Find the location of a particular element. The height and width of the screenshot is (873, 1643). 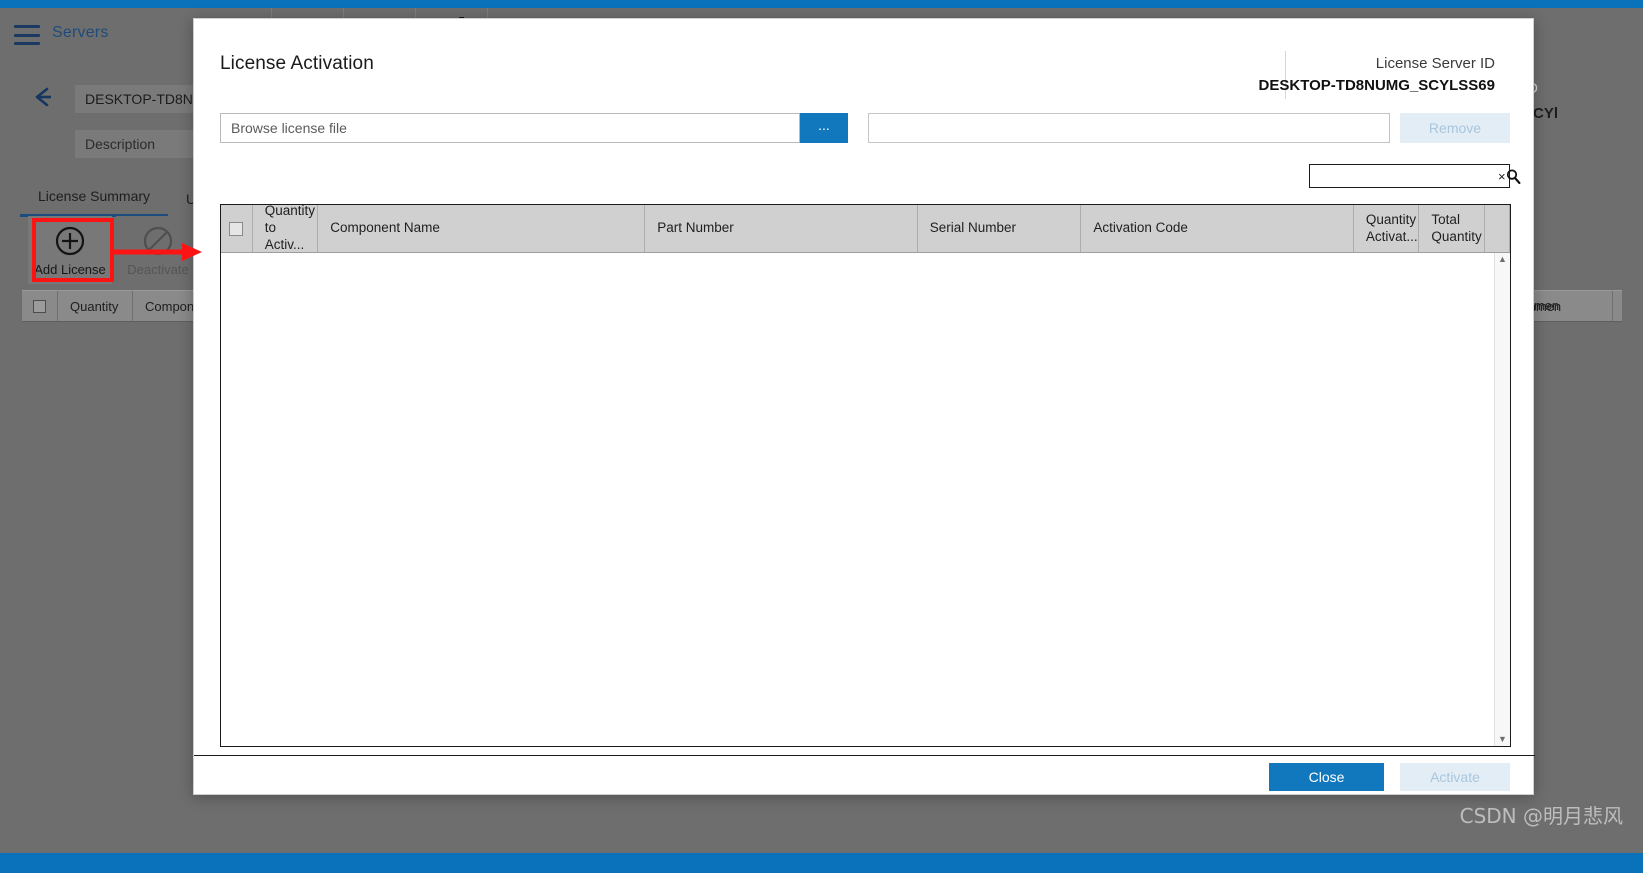

dialog-title: License Activation is located at coordinates (297, 63).